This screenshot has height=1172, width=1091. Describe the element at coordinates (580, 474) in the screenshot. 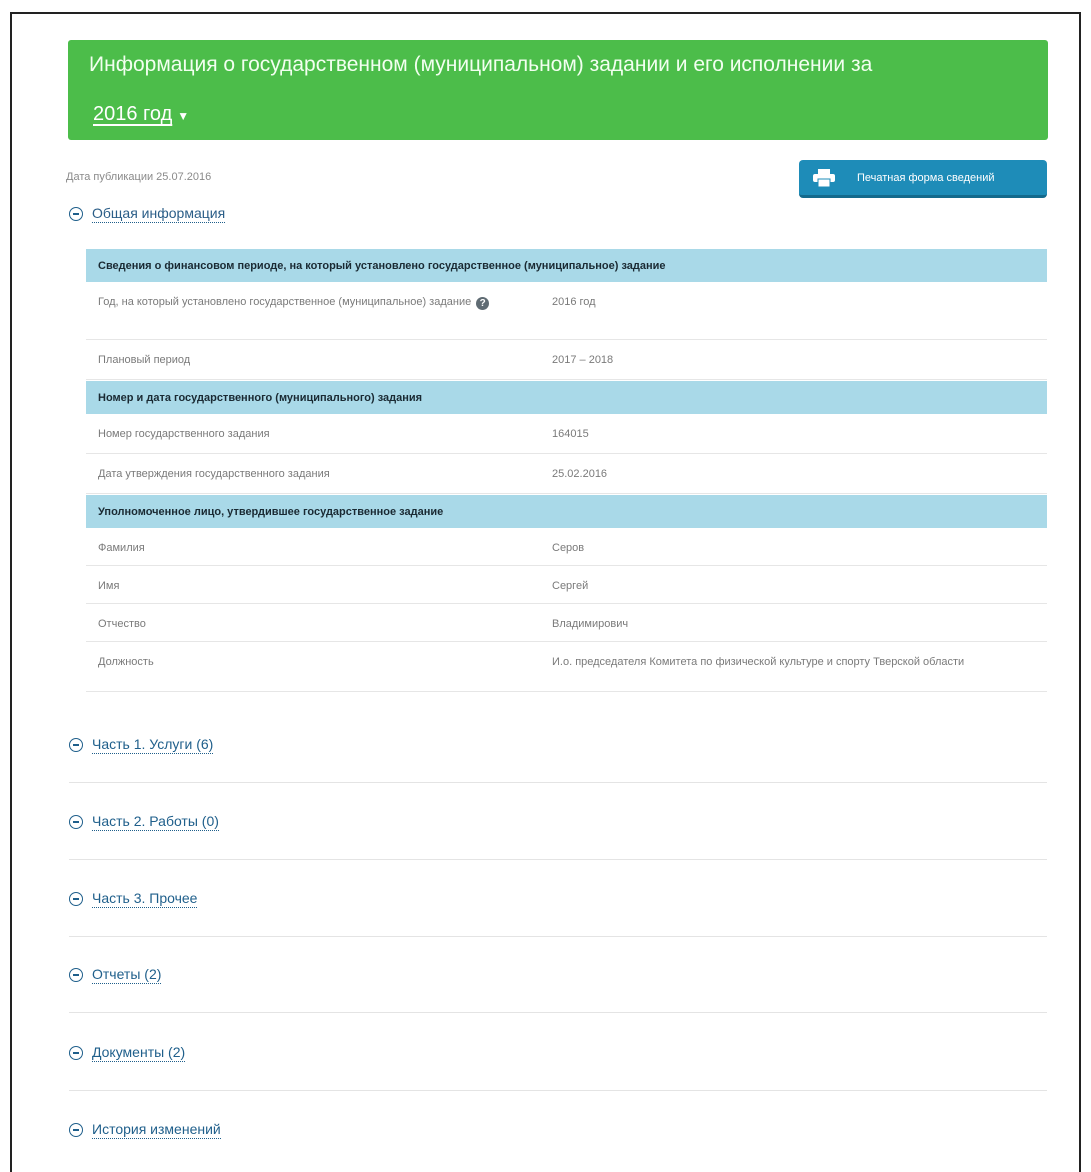

I see `row-value: 25.02.2016` at that location.